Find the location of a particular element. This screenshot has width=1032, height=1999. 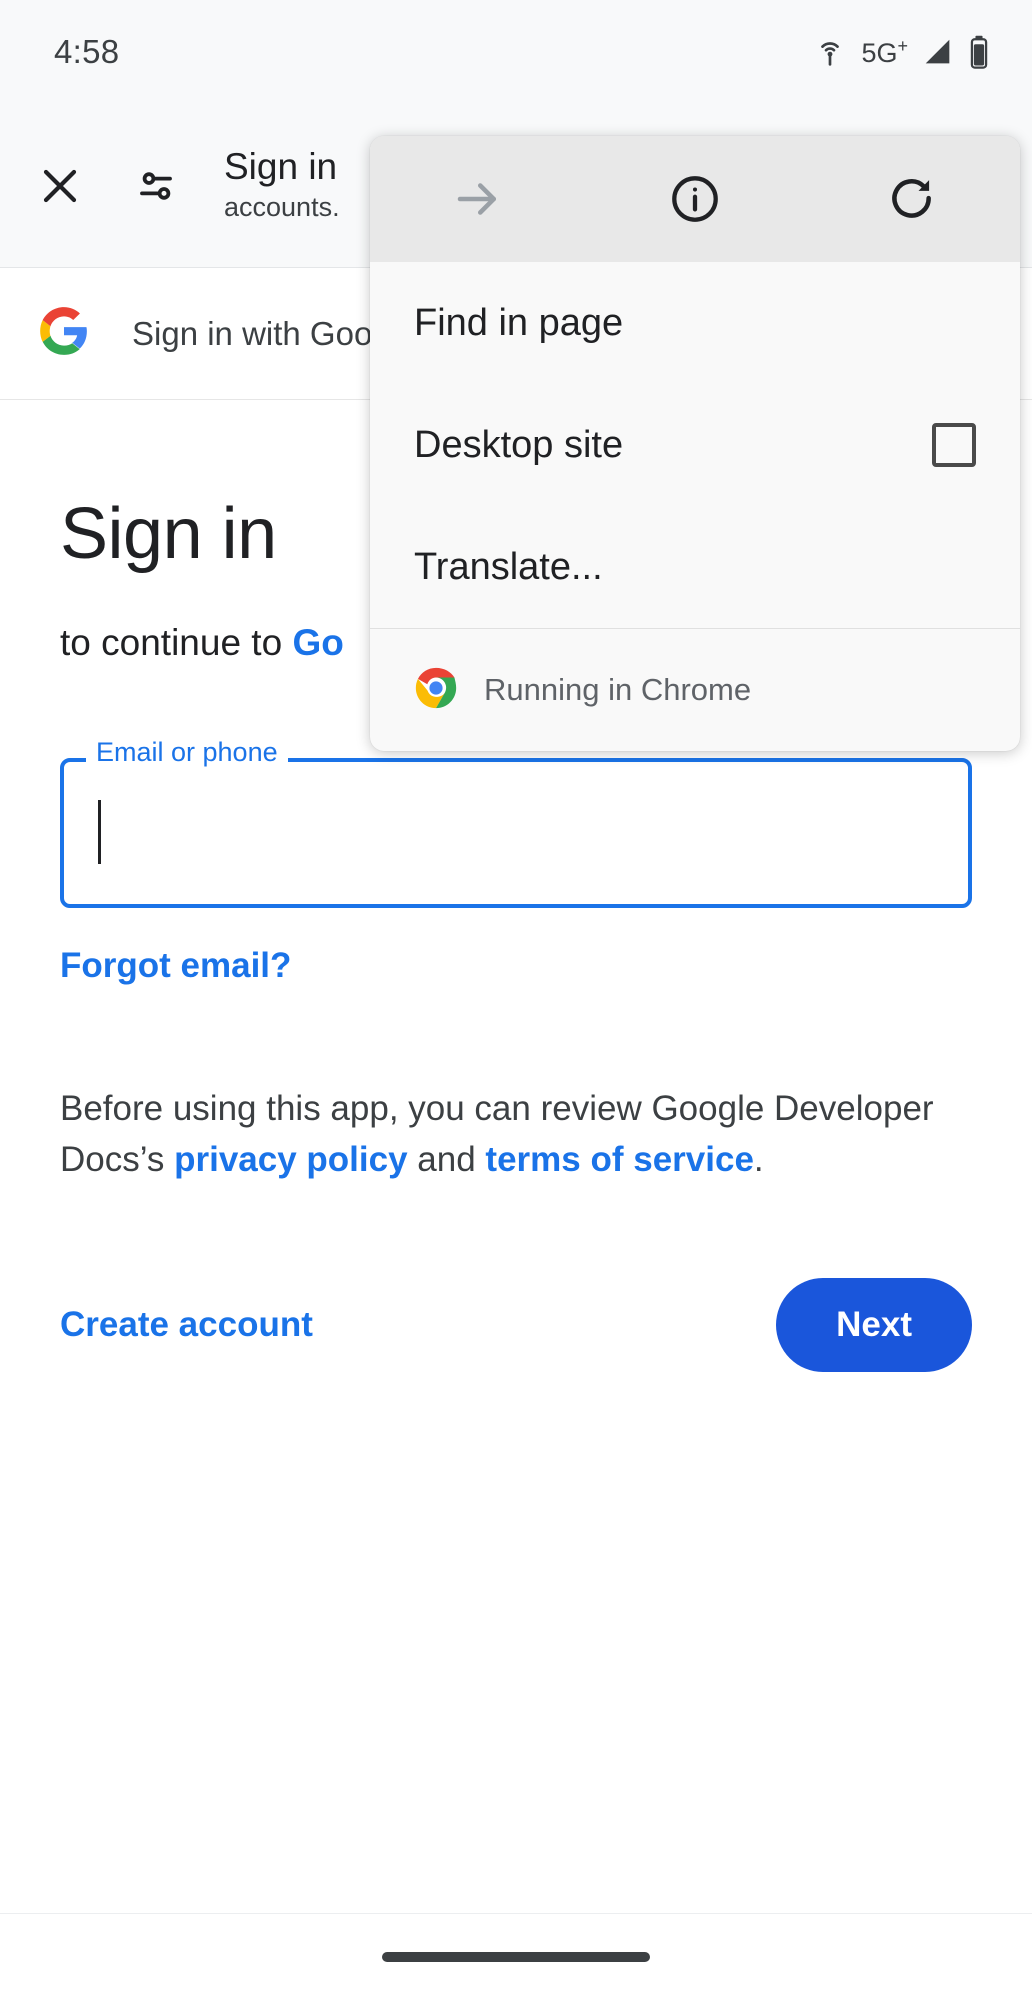

terms-of-service-link: terms of service is located at coordinates (619, 1159).